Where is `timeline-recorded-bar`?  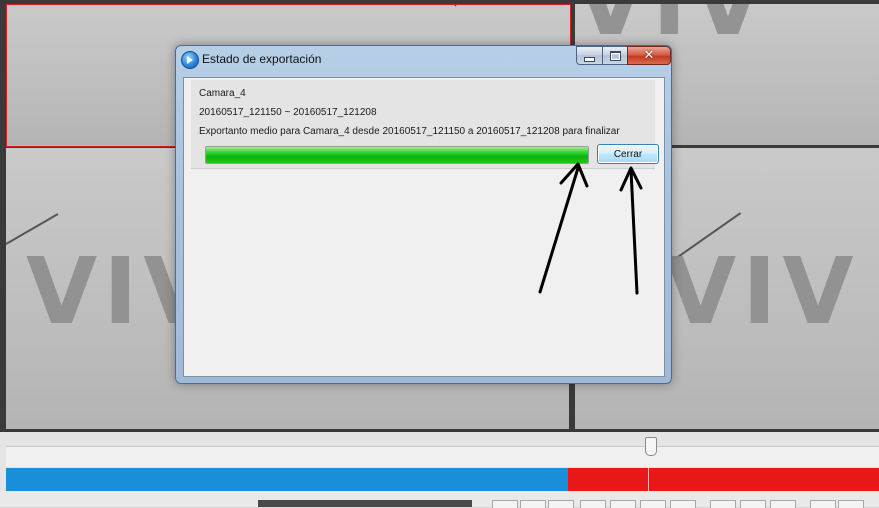
timeline-recorded-bar is located at coordinates (287, 479).